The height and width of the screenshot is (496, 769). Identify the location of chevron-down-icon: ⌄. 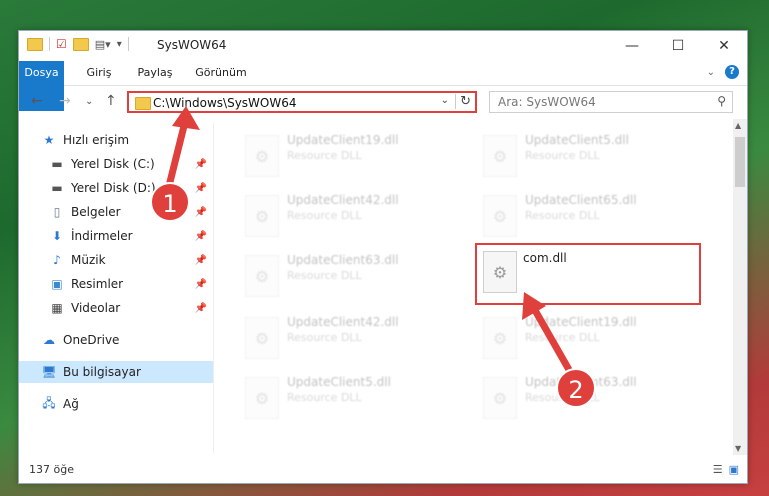
(445, 100).